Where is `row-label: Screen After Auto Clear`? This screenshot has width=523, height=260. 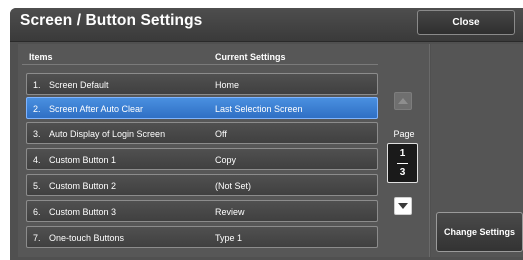
row-label: Screen After Auto Clear is located at coordinates (96, 109).